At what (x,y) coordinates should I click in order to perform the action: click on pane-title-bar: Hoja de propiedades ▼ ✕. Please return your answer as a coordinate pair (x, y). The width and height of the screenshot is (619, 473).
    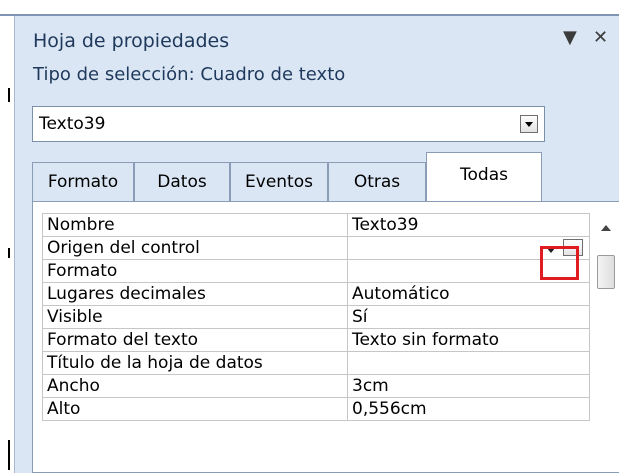
    Looking at the image, I should click on (317, 37).